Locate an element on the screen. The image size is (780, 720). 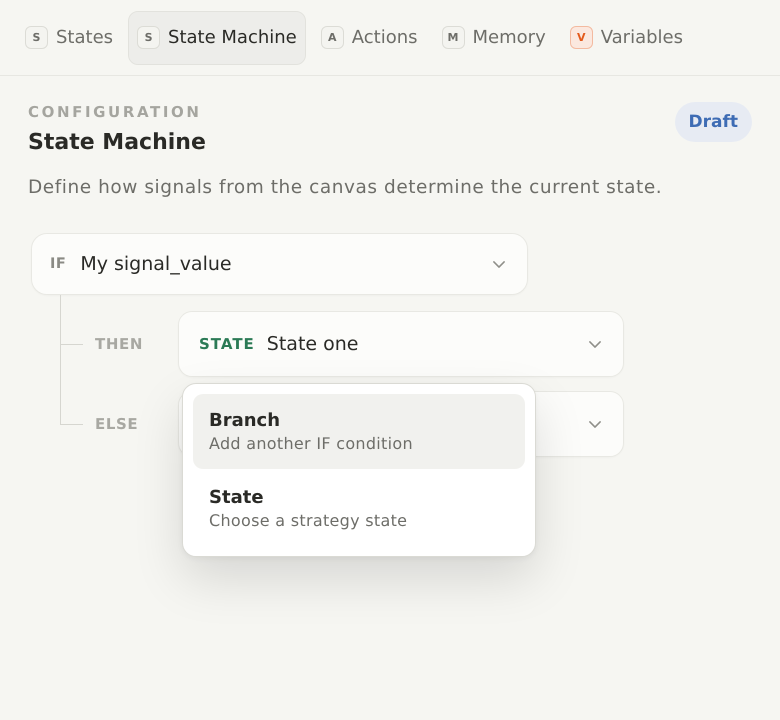
tab-badge: A is located at coordinates (332, 37).